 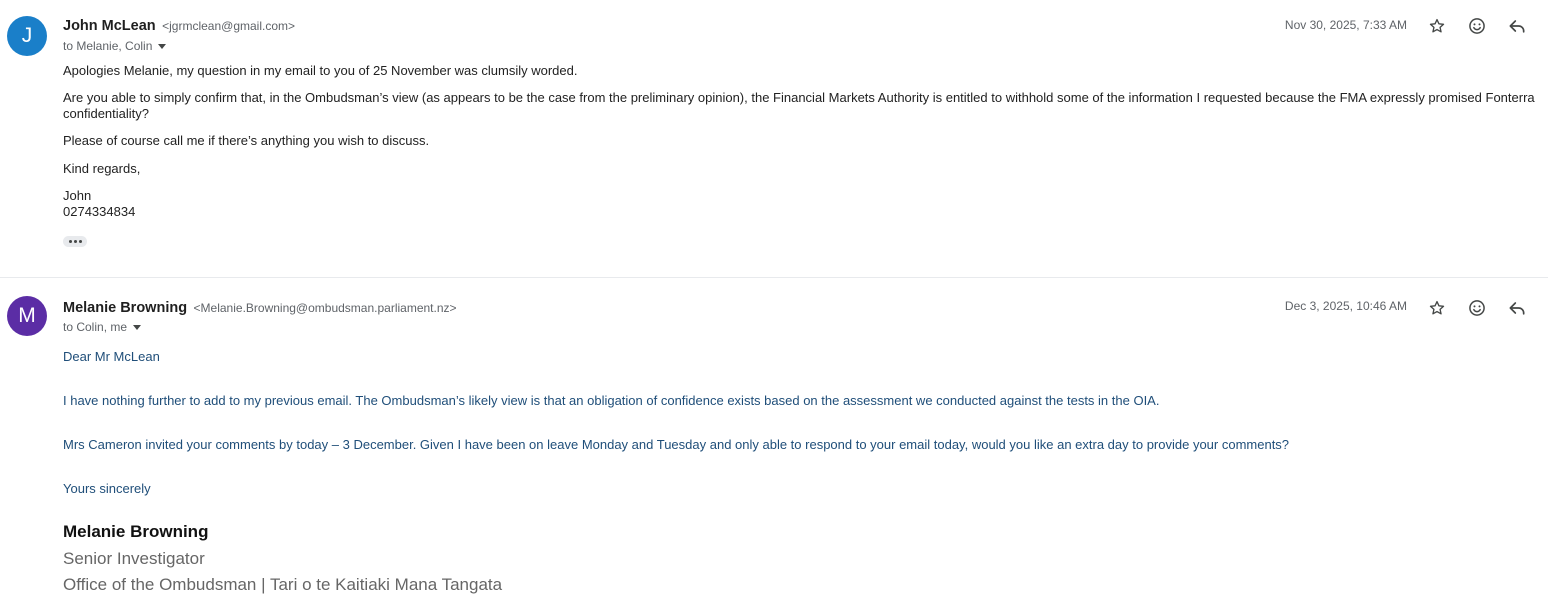 I want to click on signature-title: Senior Investigator, so click(x=134, y=558).